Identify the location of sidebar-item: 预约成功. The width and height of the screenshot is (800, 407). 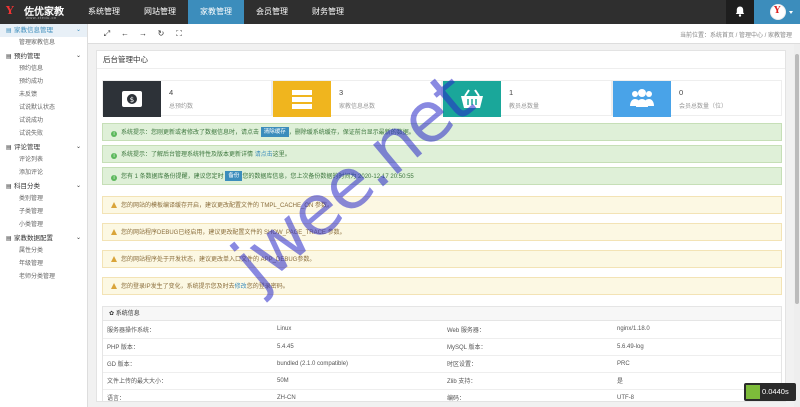
(43, 82).